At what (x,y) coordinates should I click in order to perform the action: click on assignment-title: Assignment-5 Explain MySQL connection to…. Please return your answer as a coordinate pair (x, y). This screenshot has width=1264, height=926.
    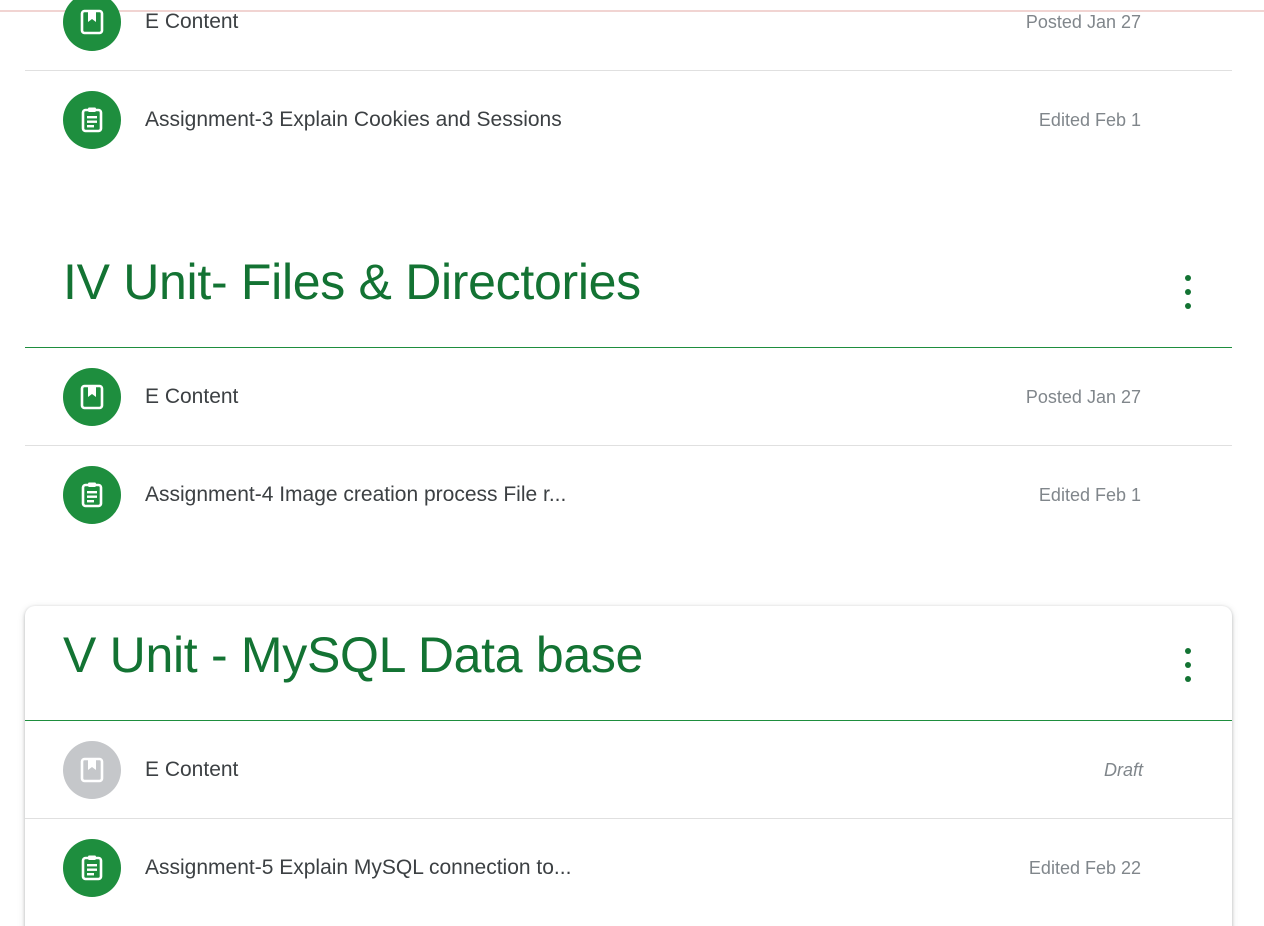
    Looking at the image, I should click on (358, 868).